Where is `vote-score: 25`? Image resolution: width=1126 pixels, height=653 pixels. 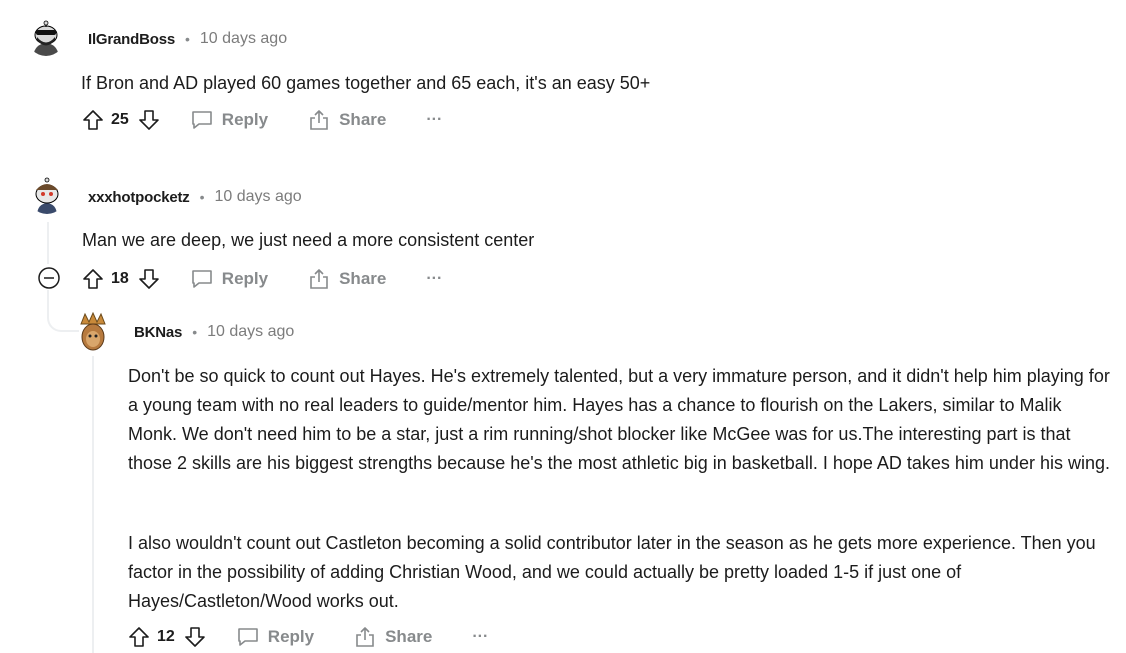
vote-score: 25 is located at coordinates (120, 119).